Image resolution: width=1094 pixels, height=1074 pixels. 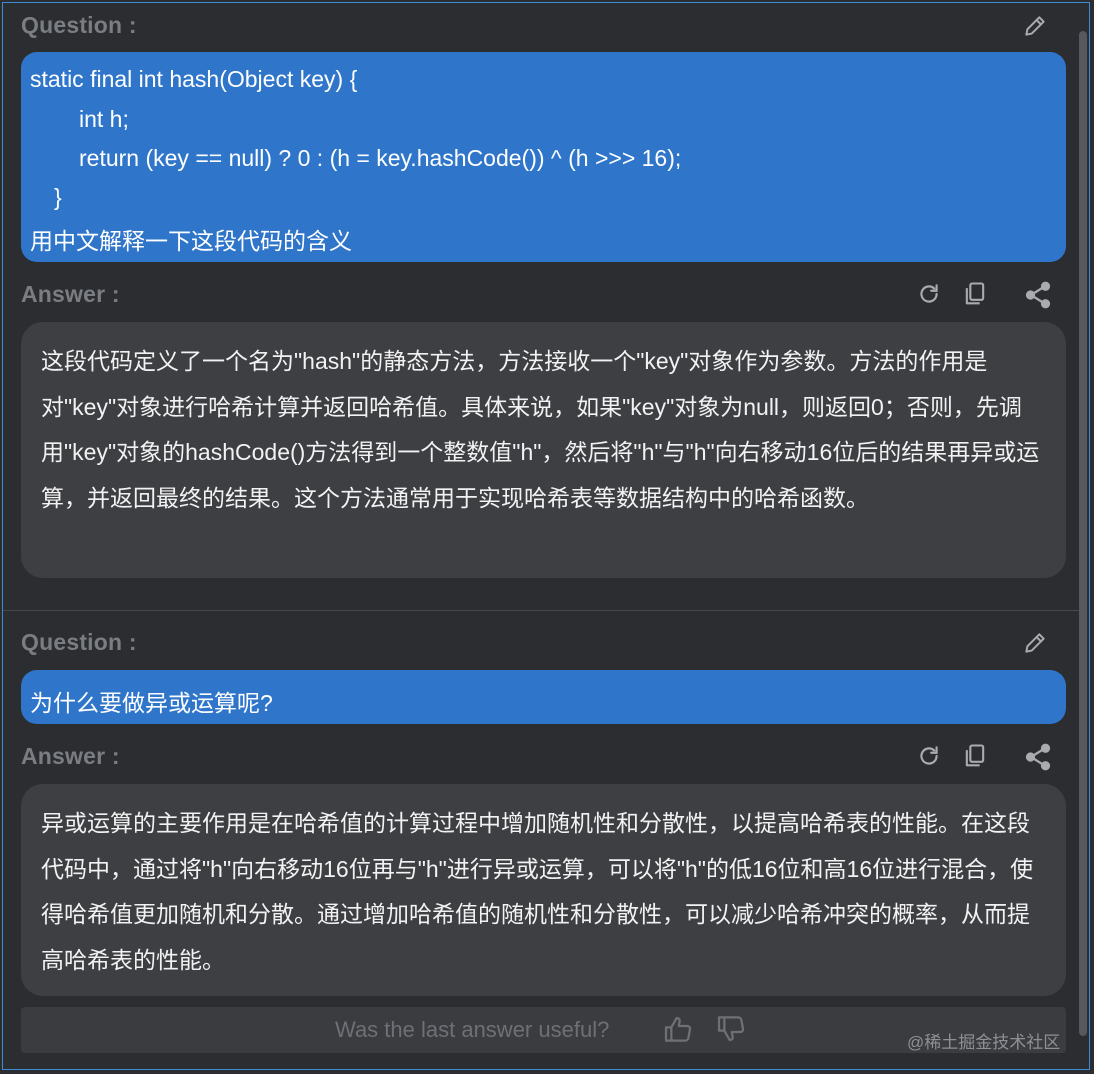 What do you see at coordinates (1083, 533) in the screenshot?
I see `scrollbar` at bounding box center [1083, 533].